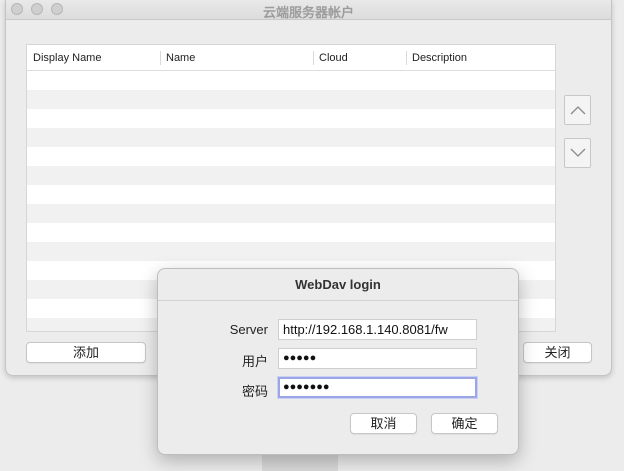 The height and width of the screenshot is (471, 624). Describe the element at coordinates (338, 300) in the screenshot. I see `dialog-divider` at that location.